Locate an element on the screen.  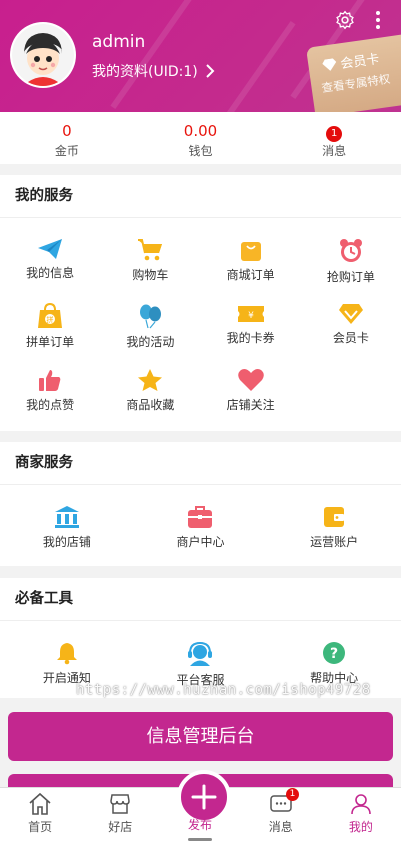
service-my-likes: 我的点赞 is located at coordinates (50, 386).